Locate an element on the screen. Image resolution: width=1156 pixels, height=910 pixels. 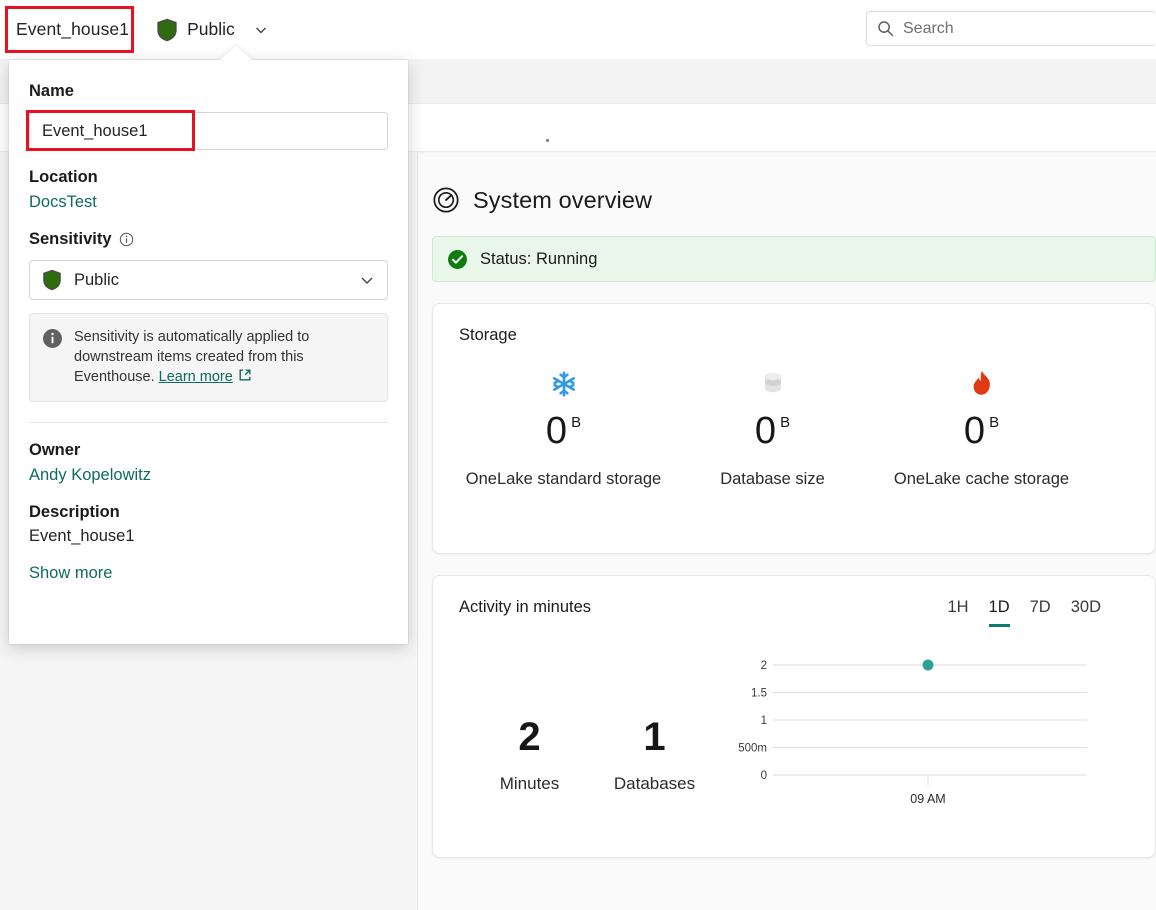
chart-x-tick-label: 09 AM is located at coordinates (927, 799).